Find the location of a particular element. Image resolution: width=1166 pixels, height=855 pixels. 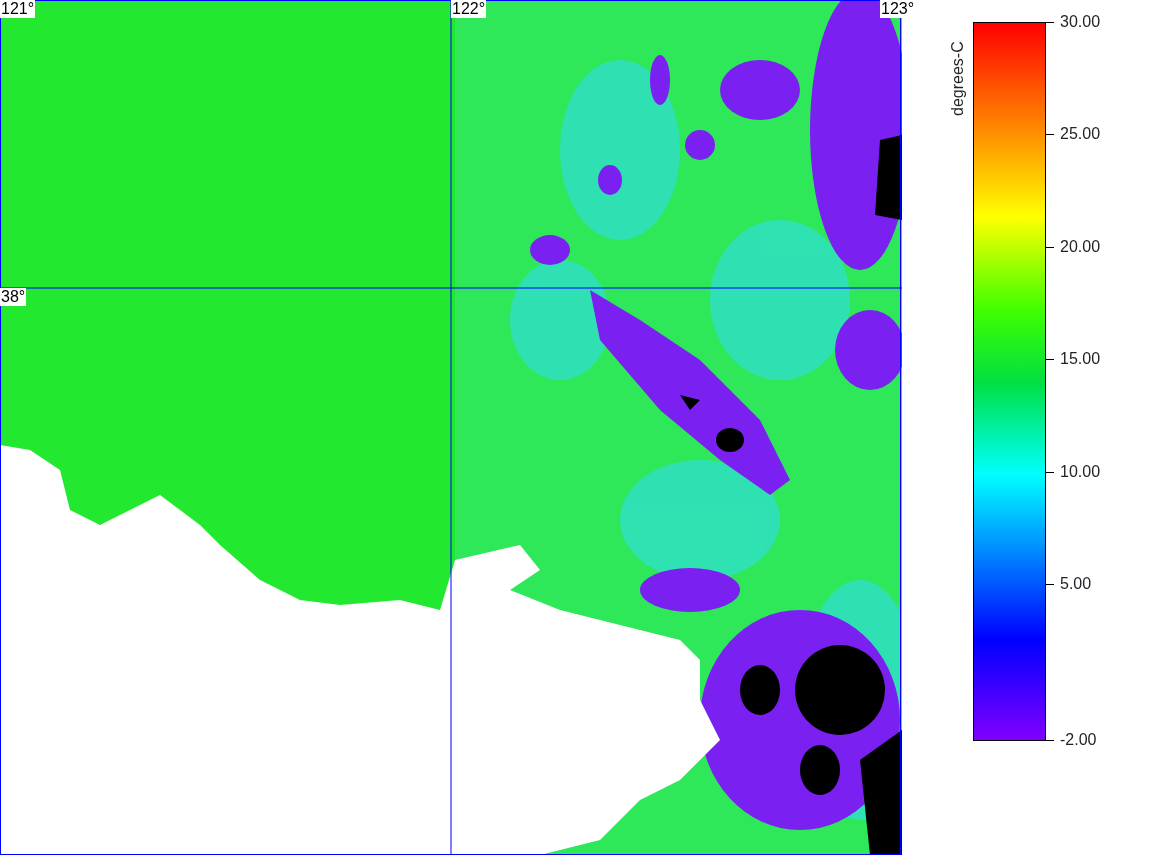

scale-label: 15.00 is located at coordinates (1080, 359).